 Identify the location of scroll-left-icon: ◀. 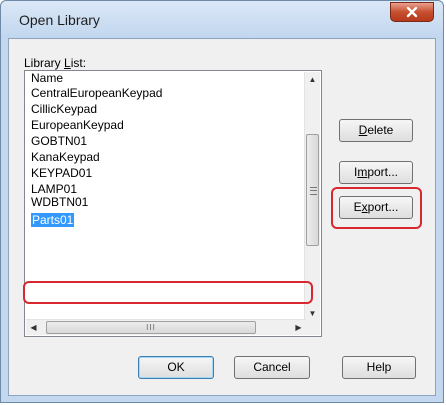
(33, 327).